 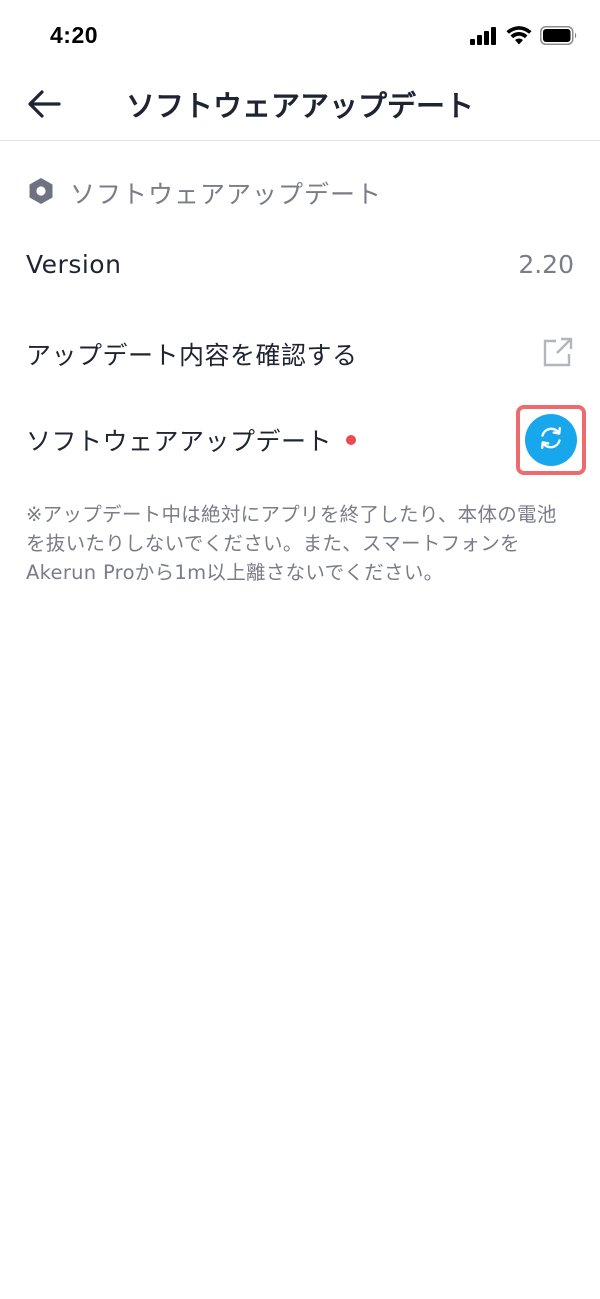 I want to click on status-icons, so click(x=524, y=35).